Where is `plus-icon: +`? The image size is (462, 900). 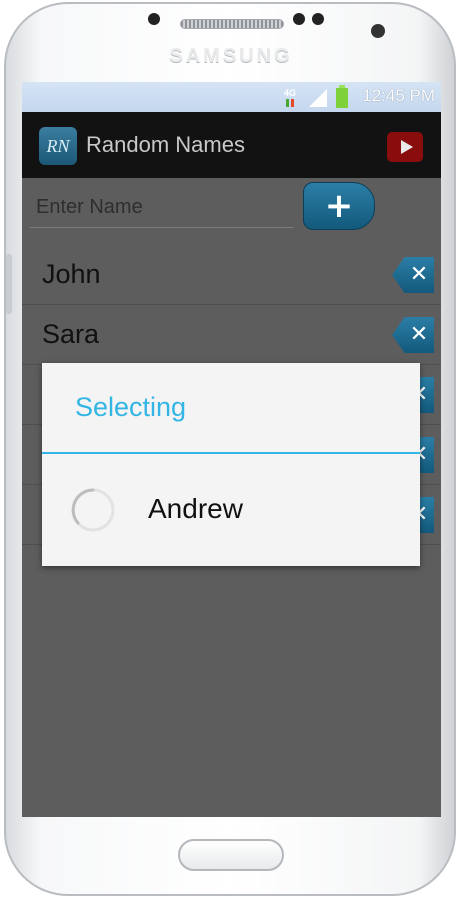
plus-icon: + is located at coordinates (339, 206).